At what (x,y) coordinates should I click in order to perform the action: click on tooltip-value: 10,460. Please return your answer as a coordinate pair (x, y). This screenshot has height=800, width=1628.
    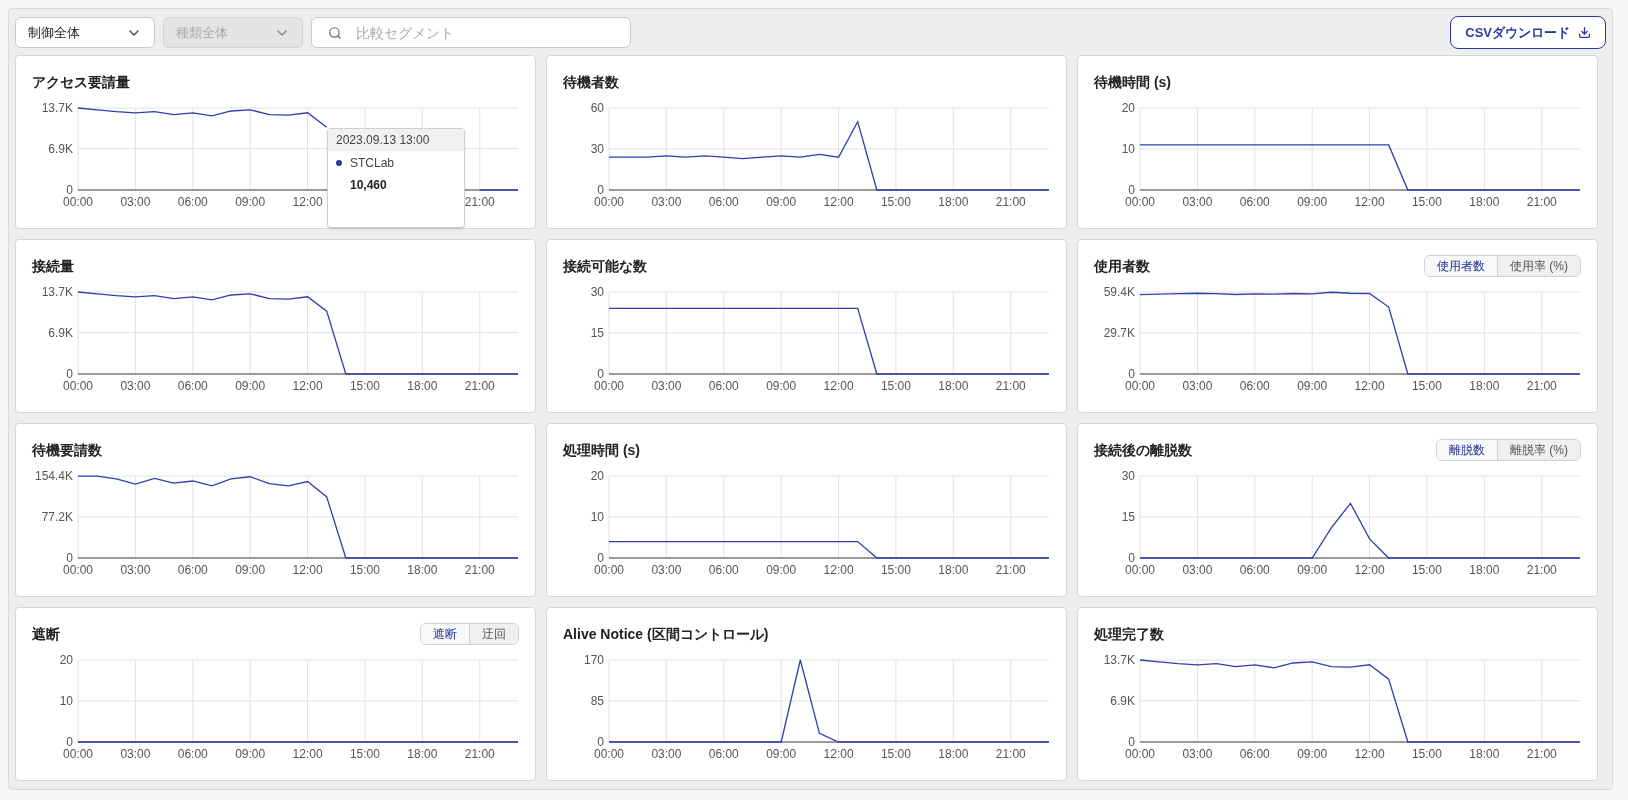
    Looking at the image, I should click on (368, 185).